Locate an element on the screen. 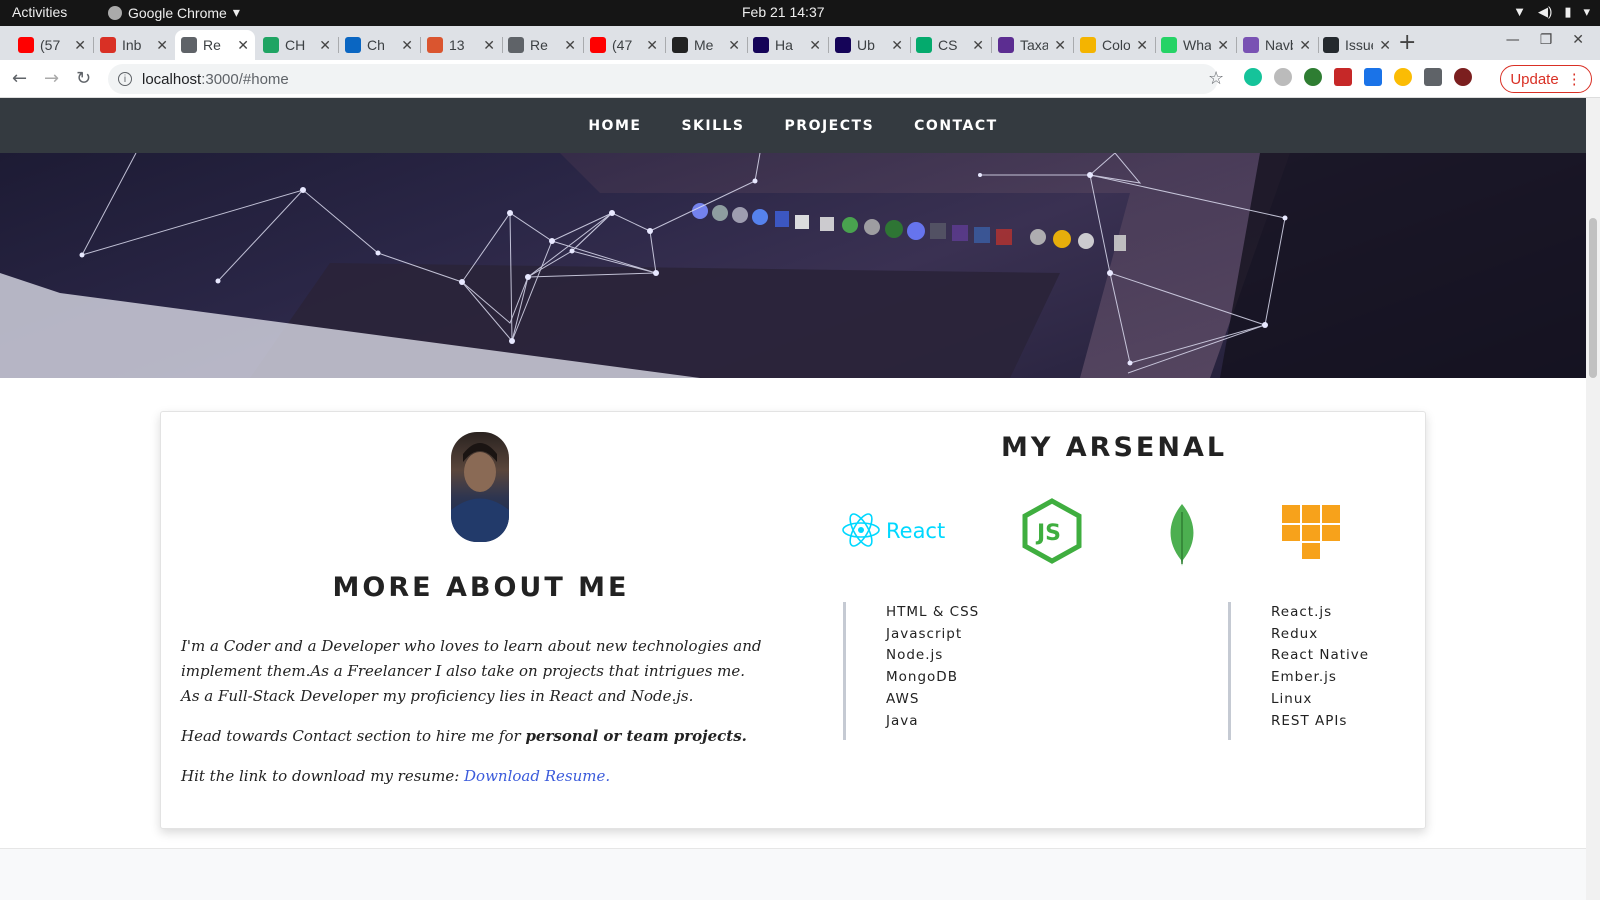 The width and height of the screenshot is (1600, 900). browser-tab: Issues ✕ is located at coordinates (1357, 45).